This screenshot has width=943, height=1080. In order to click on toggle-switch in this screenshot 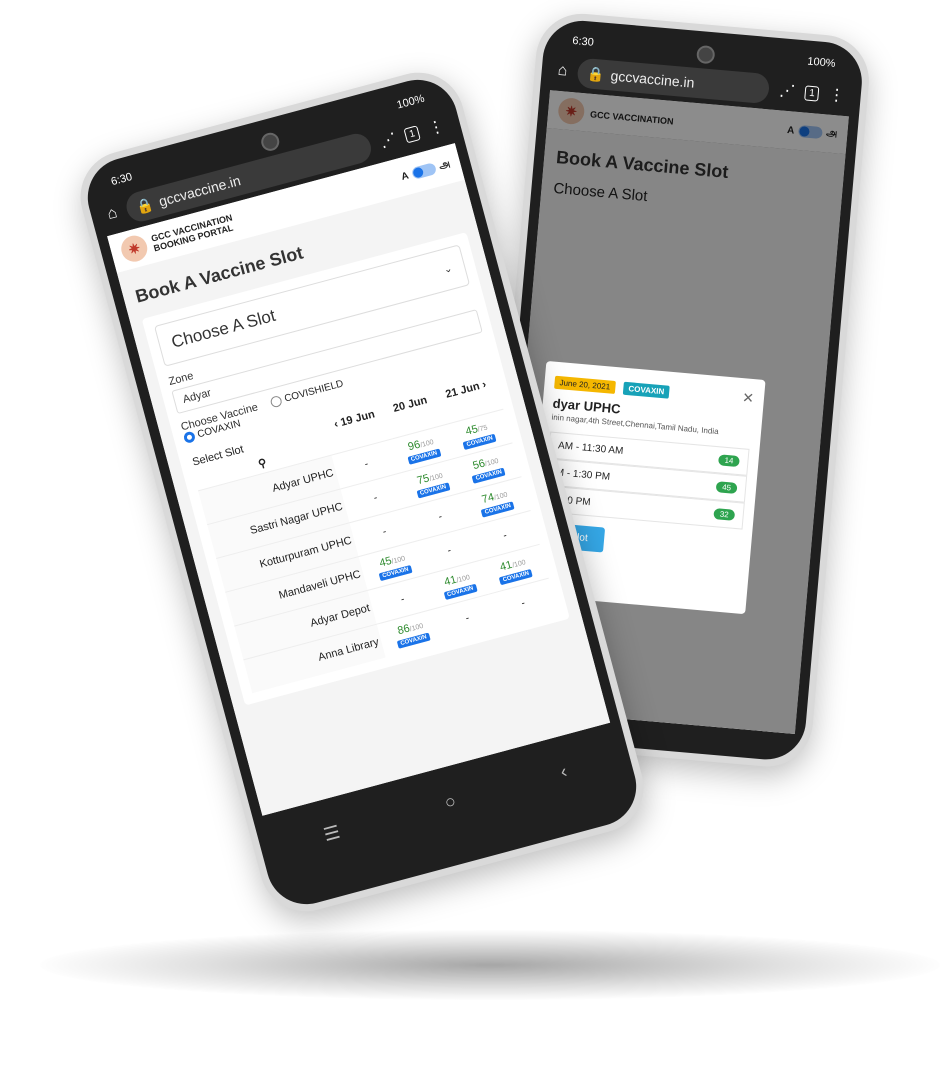, I will do `click(424, 171)`.